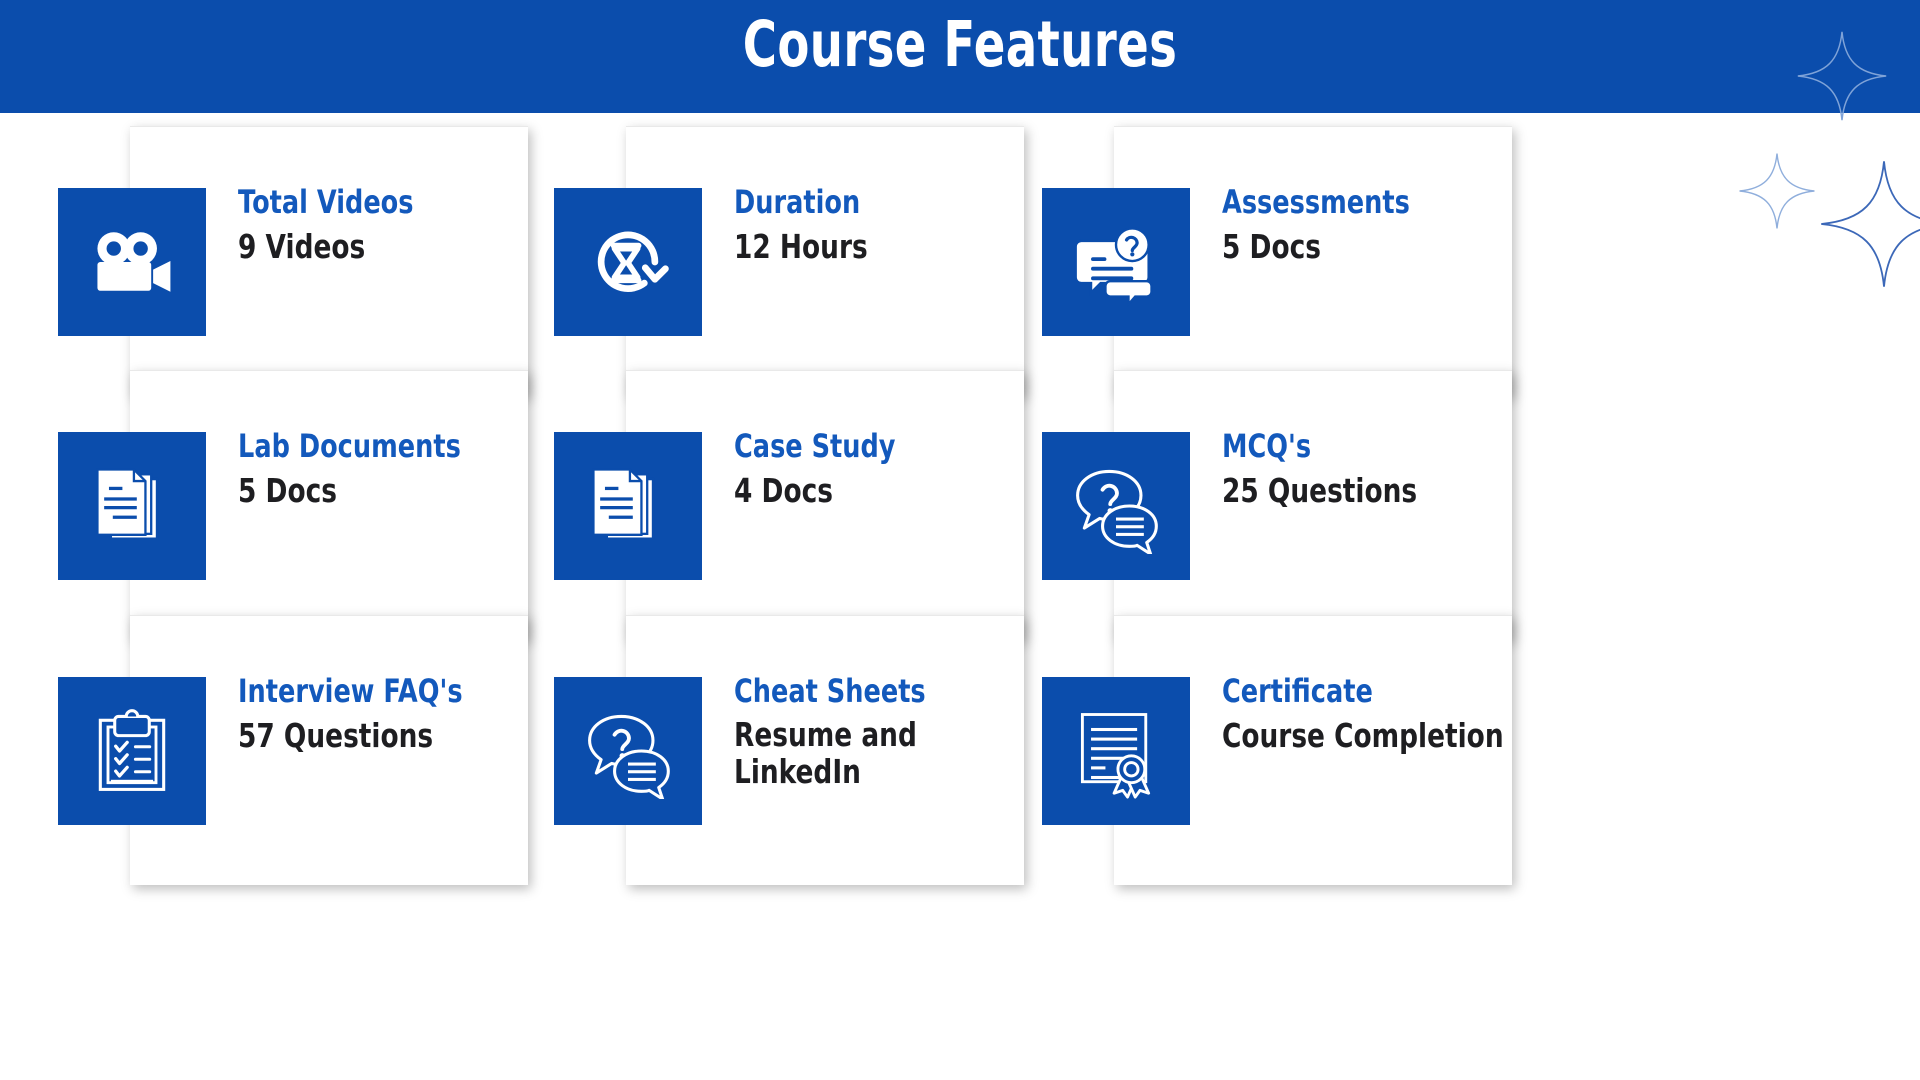  I want to click on card-value-line: Resume and, so click(825, 734).